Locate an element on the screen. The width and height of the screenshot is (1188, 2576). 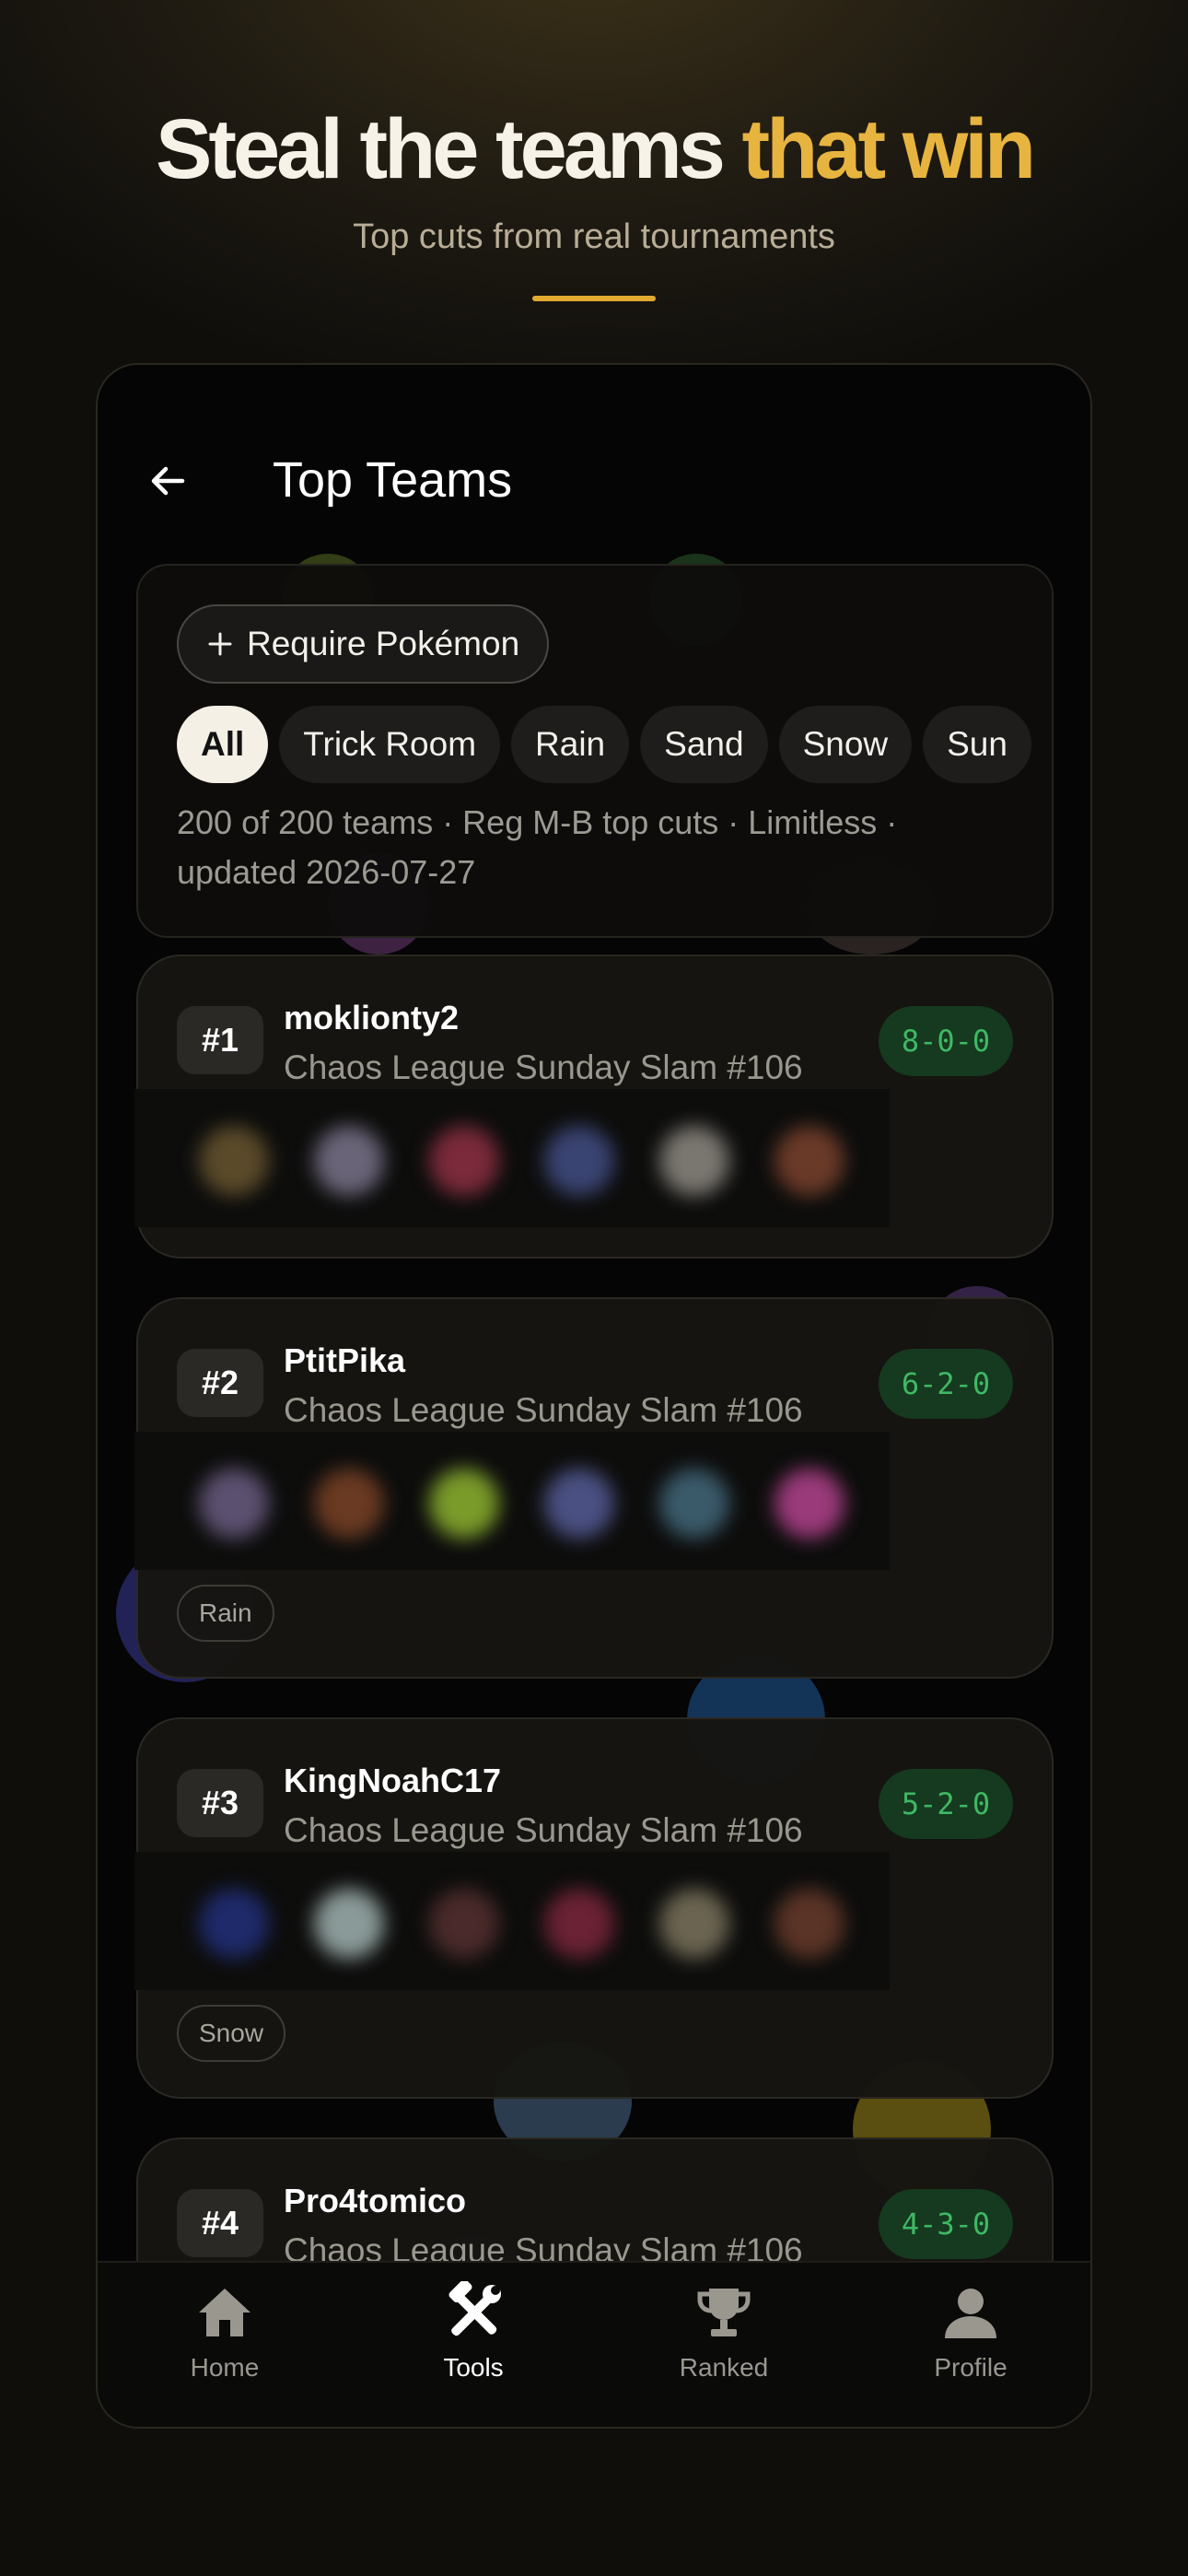
hero-title-accent: that win is located at coordinates (889, 149).